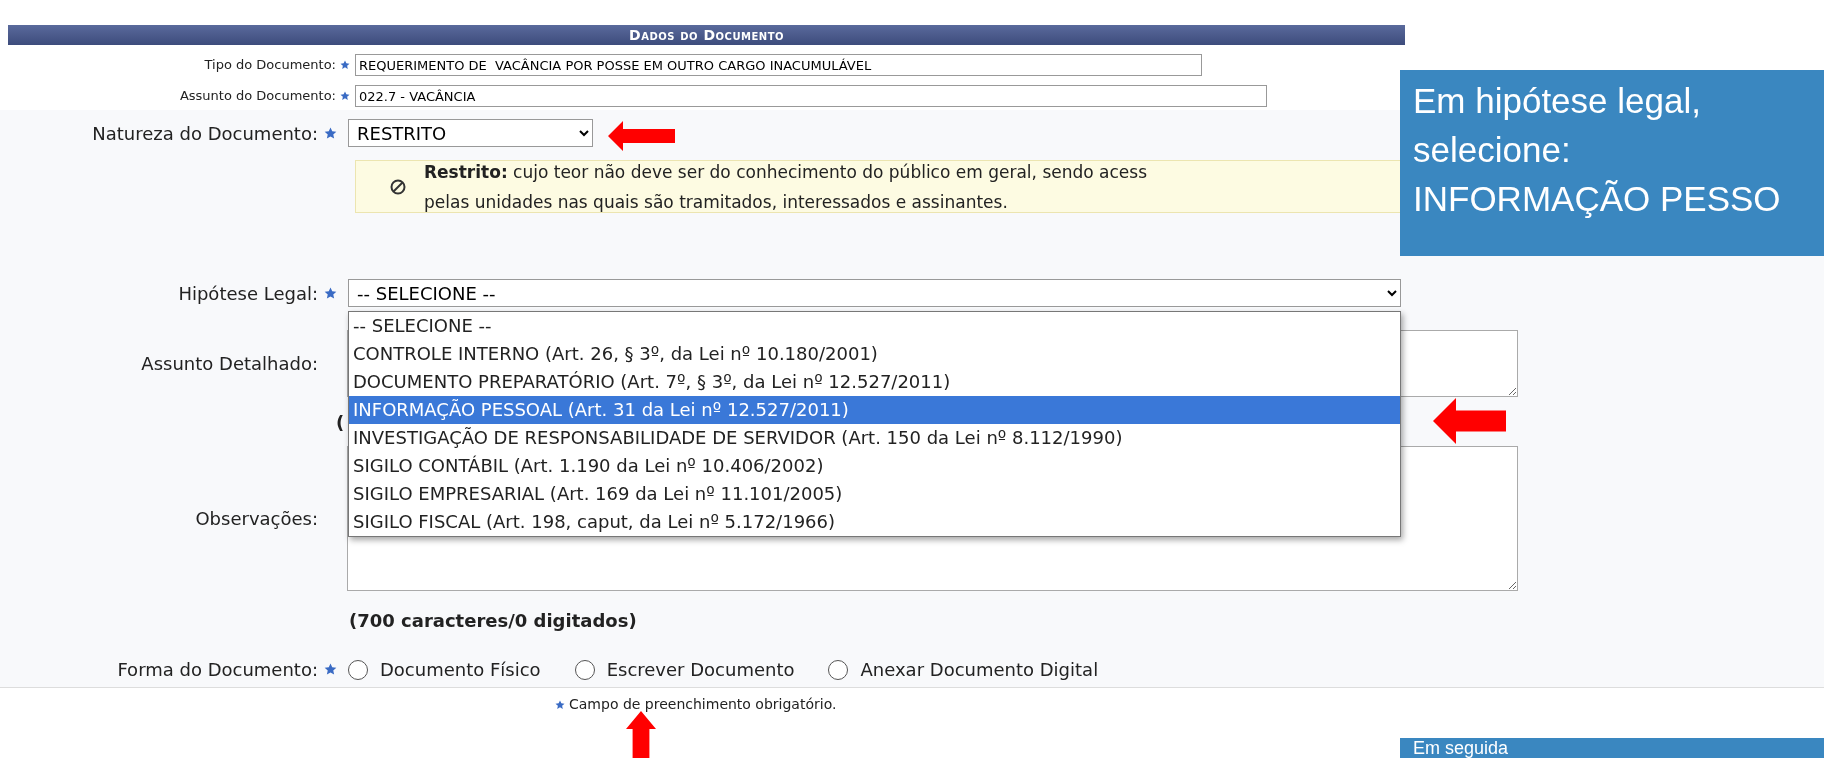 This screenshot has width=1824, height=758. What do you see at coordinates (1461, 748) in the screenshot?
I see `callout-text: Em seguida` at bounding box center [1461, 748].